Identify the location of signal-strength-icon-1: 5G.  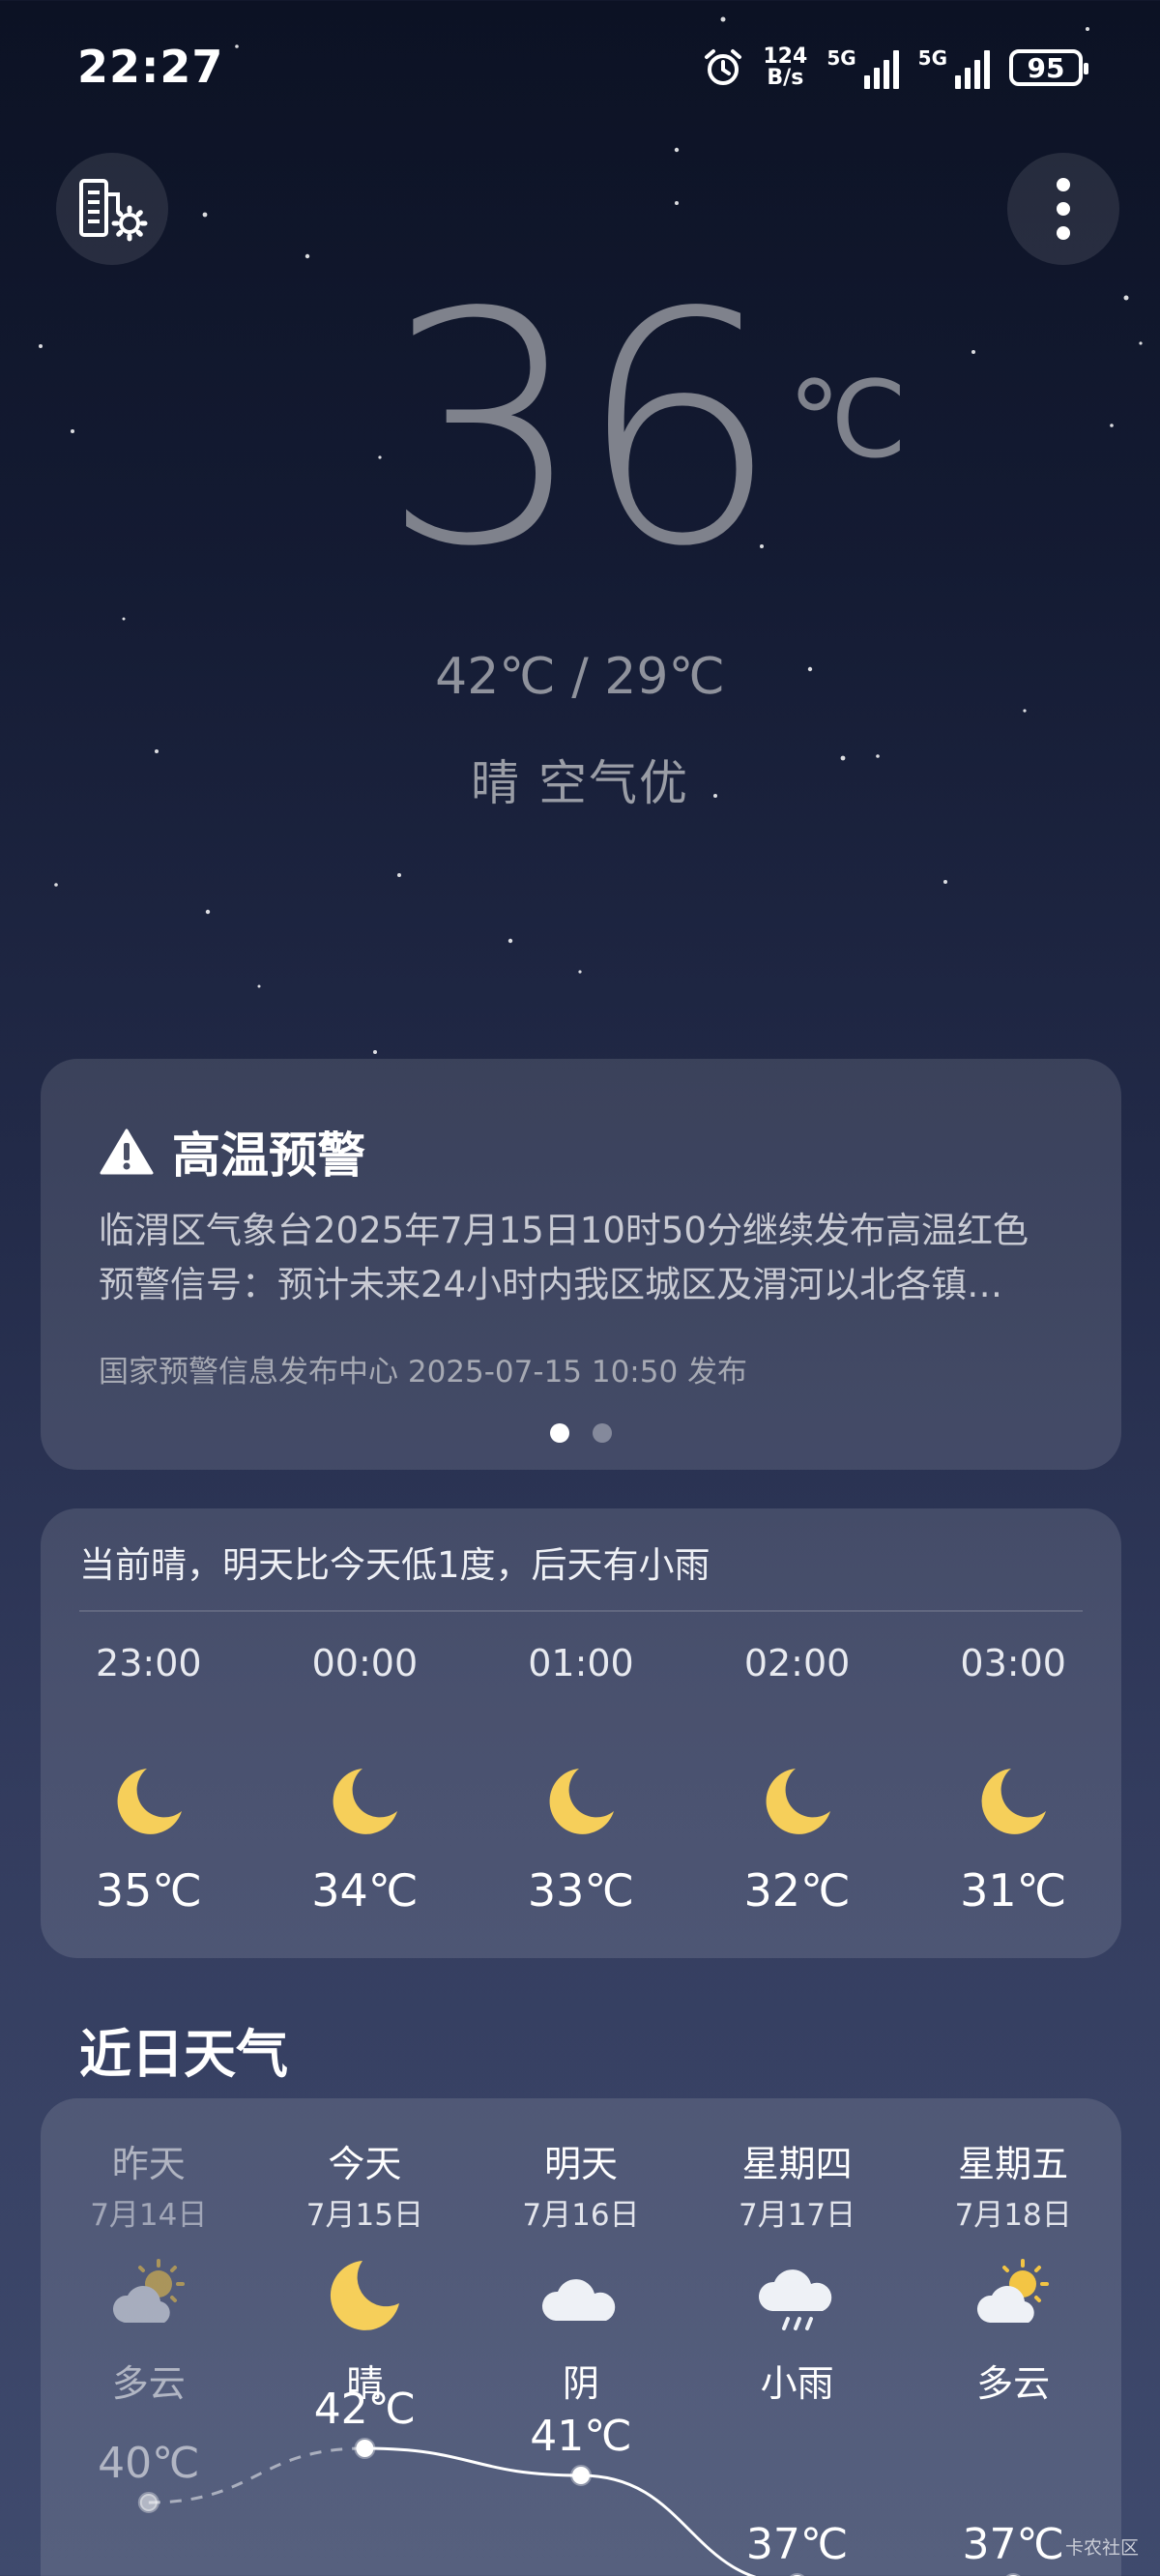
(863, 67).